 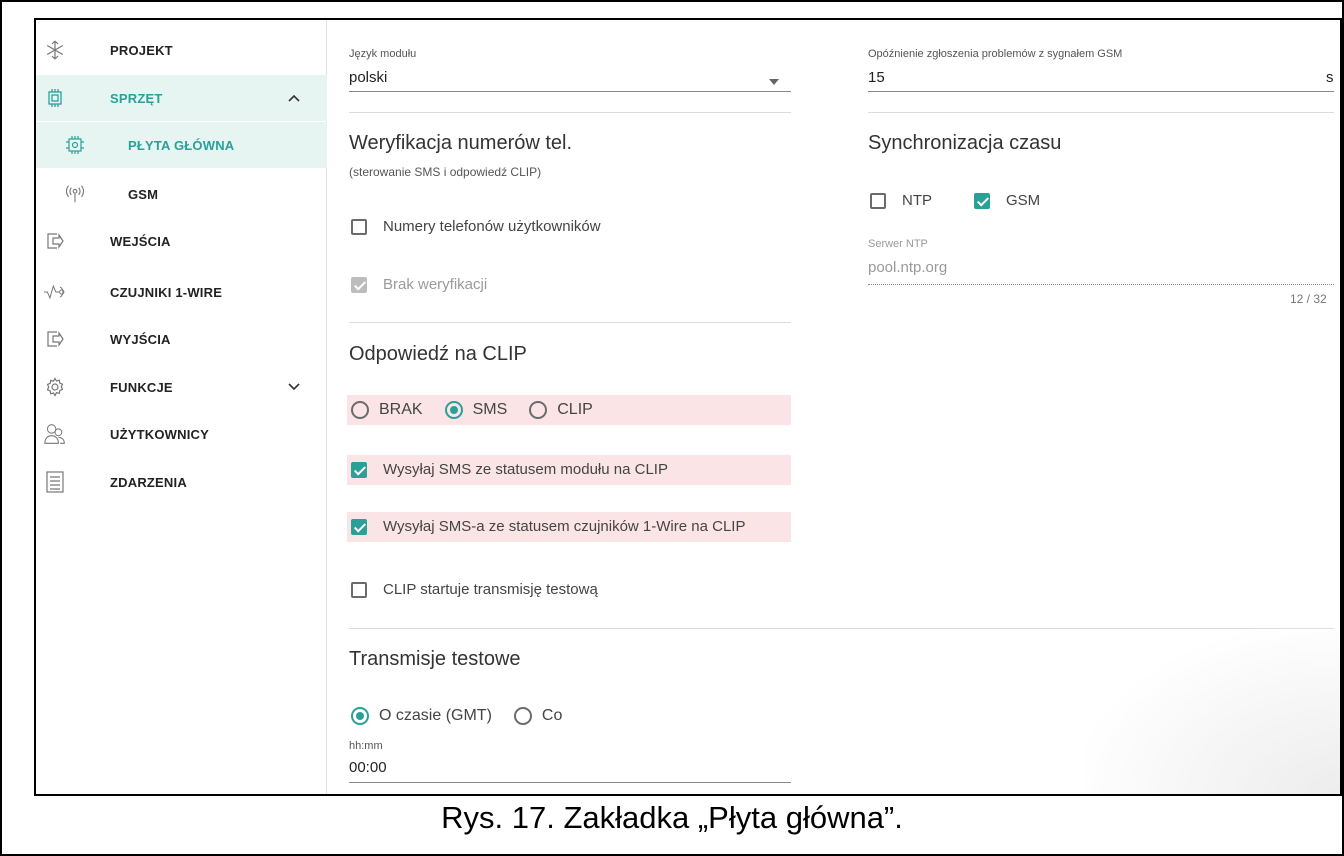 I want to click on time-label: hh:mm, so click(x=366, y=746).